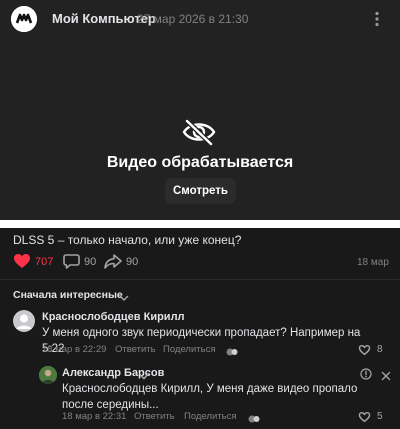  What do you see at coordinates (68, 295) in the screenshot?
I see `comment-sort-dropdown: Сначала интересные` at bounding box center [68, 295].